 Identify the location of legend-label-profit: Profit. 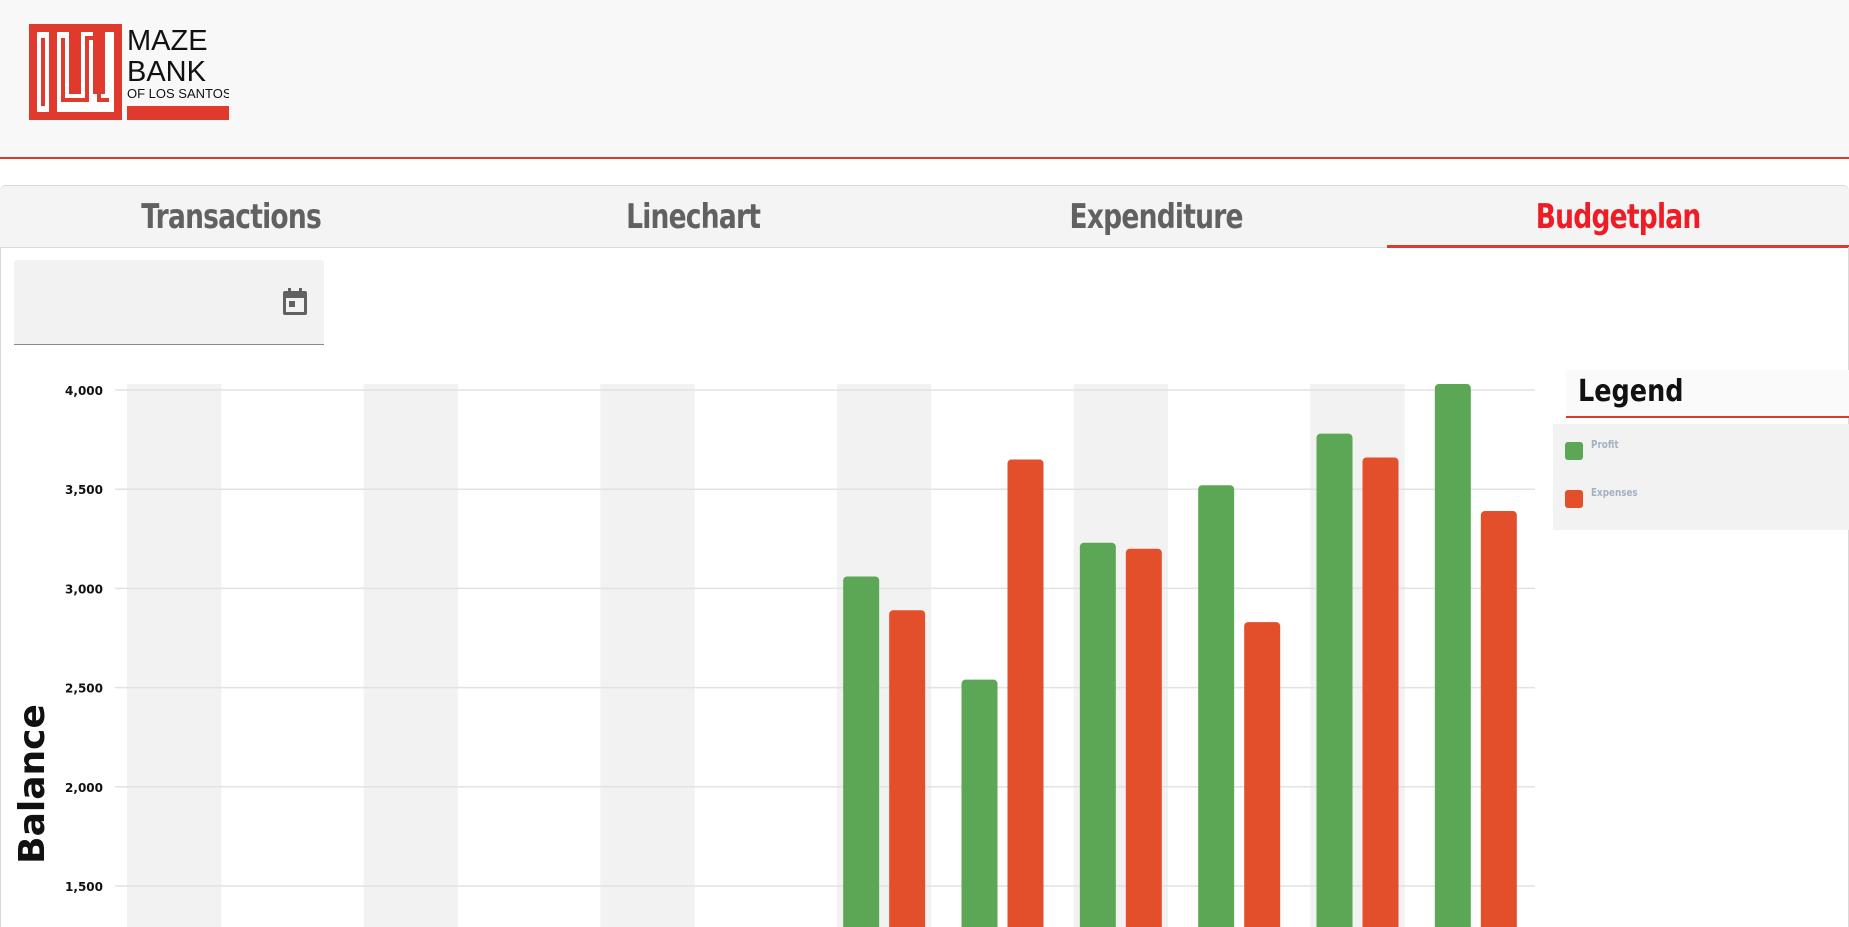
(1605, 444).